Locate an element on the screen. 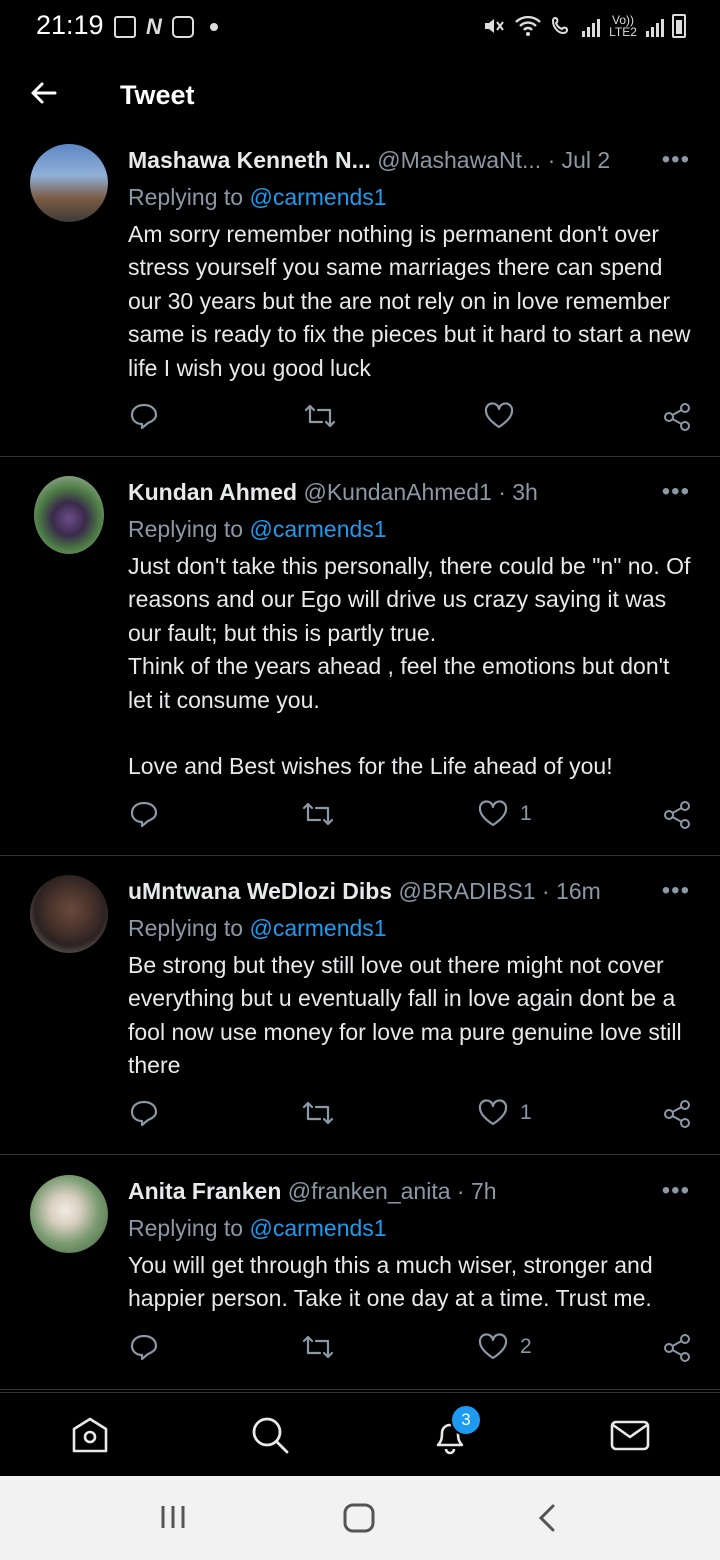  n-app-icon: N is located at coordinates (154, 26).